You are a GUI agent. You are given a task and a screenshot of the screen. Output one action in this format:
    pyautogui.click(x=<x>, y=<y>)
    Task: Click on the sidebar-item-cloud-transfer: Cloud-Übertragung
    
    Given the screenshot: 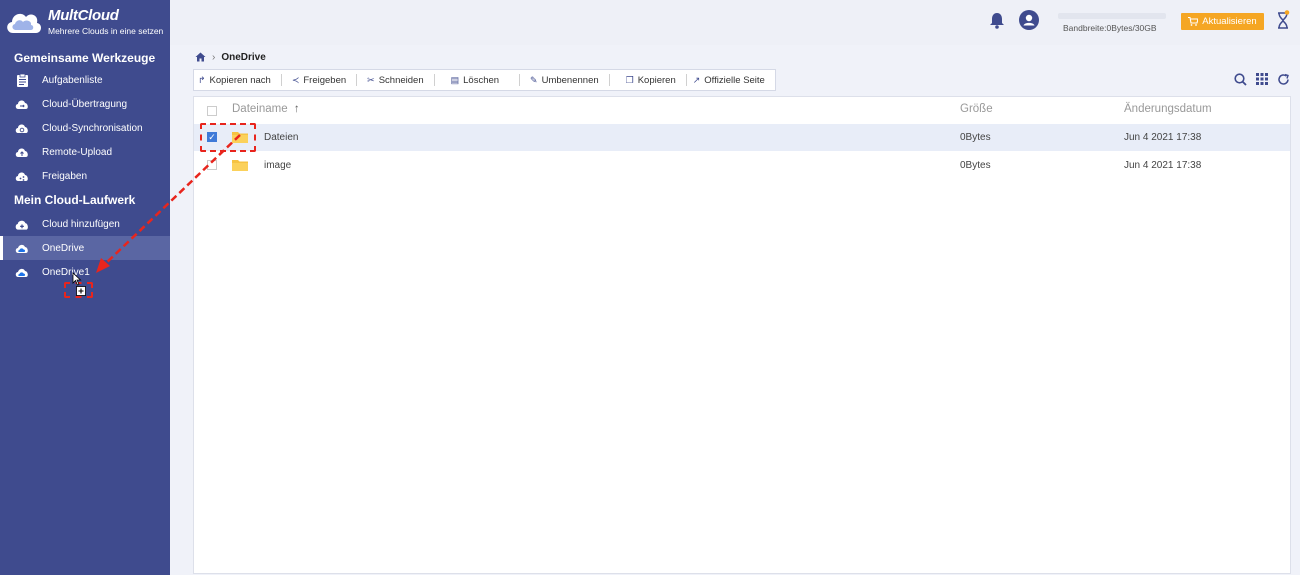 What is the action you would take?
    pyautogui.click(x=85, y=104)
    